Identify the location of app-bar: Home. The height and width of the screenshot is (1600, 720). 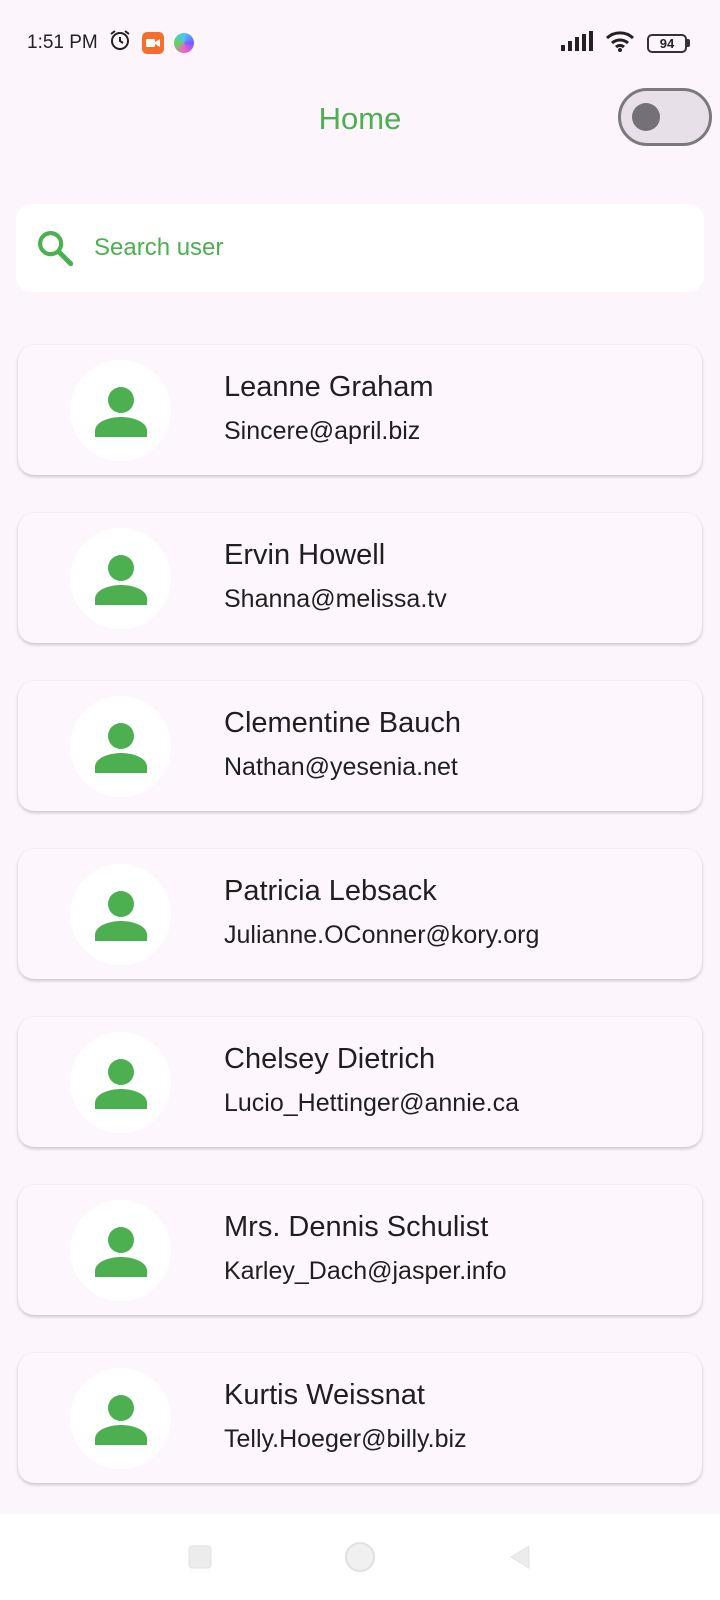
(360, 119).